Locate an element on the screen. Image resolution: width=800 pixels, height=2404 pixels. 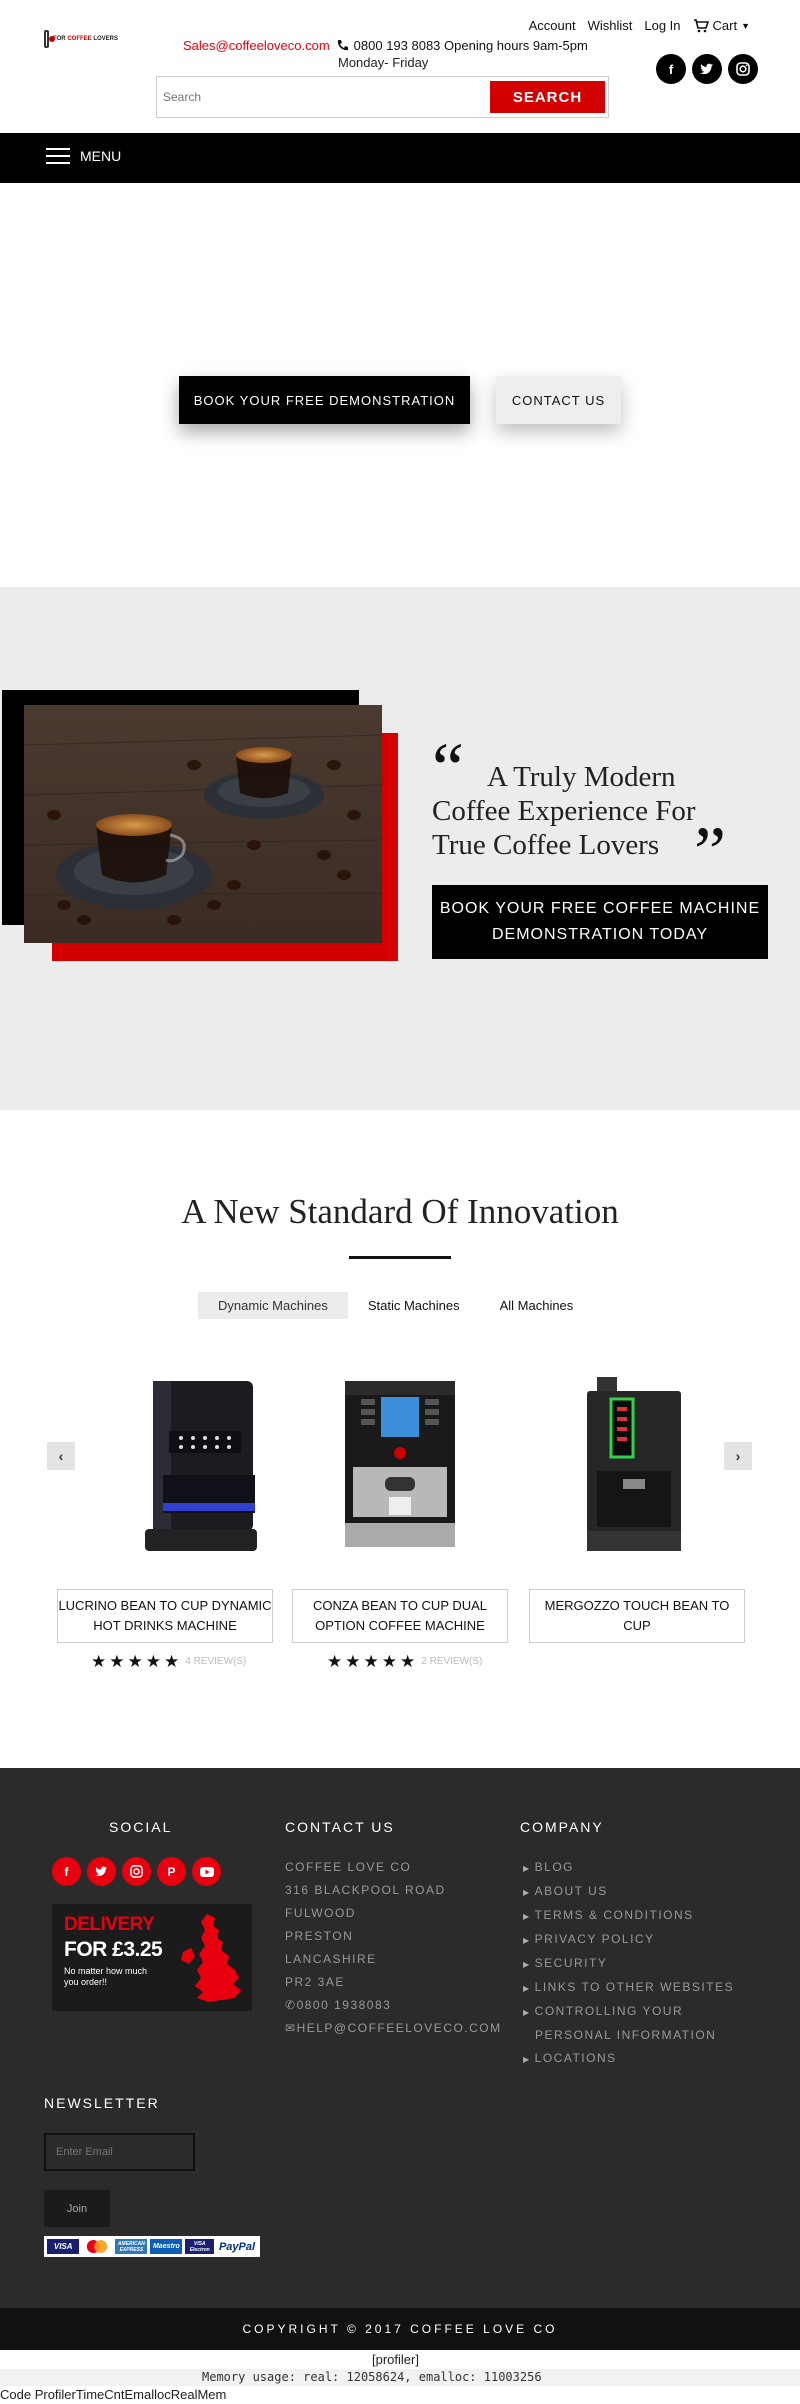
product-name-line: MERGOZZO TOUCH BEAN TO CUP is located at coordinates (637, 1615).